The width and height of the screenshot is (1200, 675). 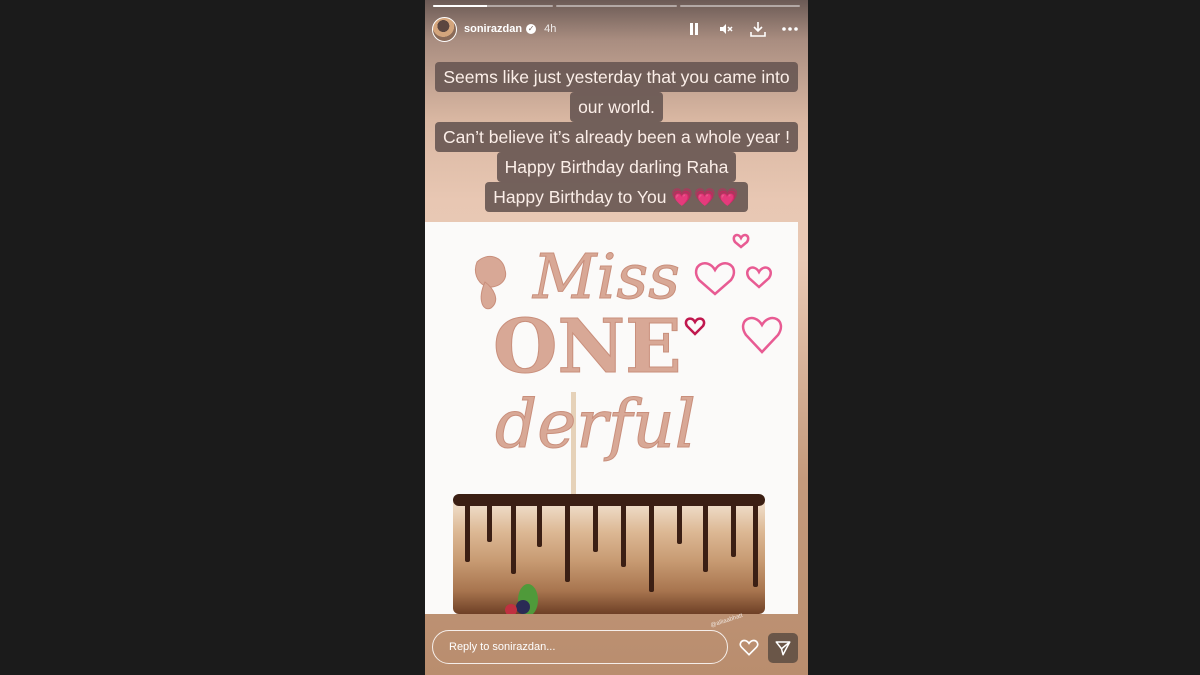 What do you see at coordinates (616, 197) in the screenshot?
I see `caption-line: Happy Birthday to You 💗💗💗` at bounding box center [616, 197].